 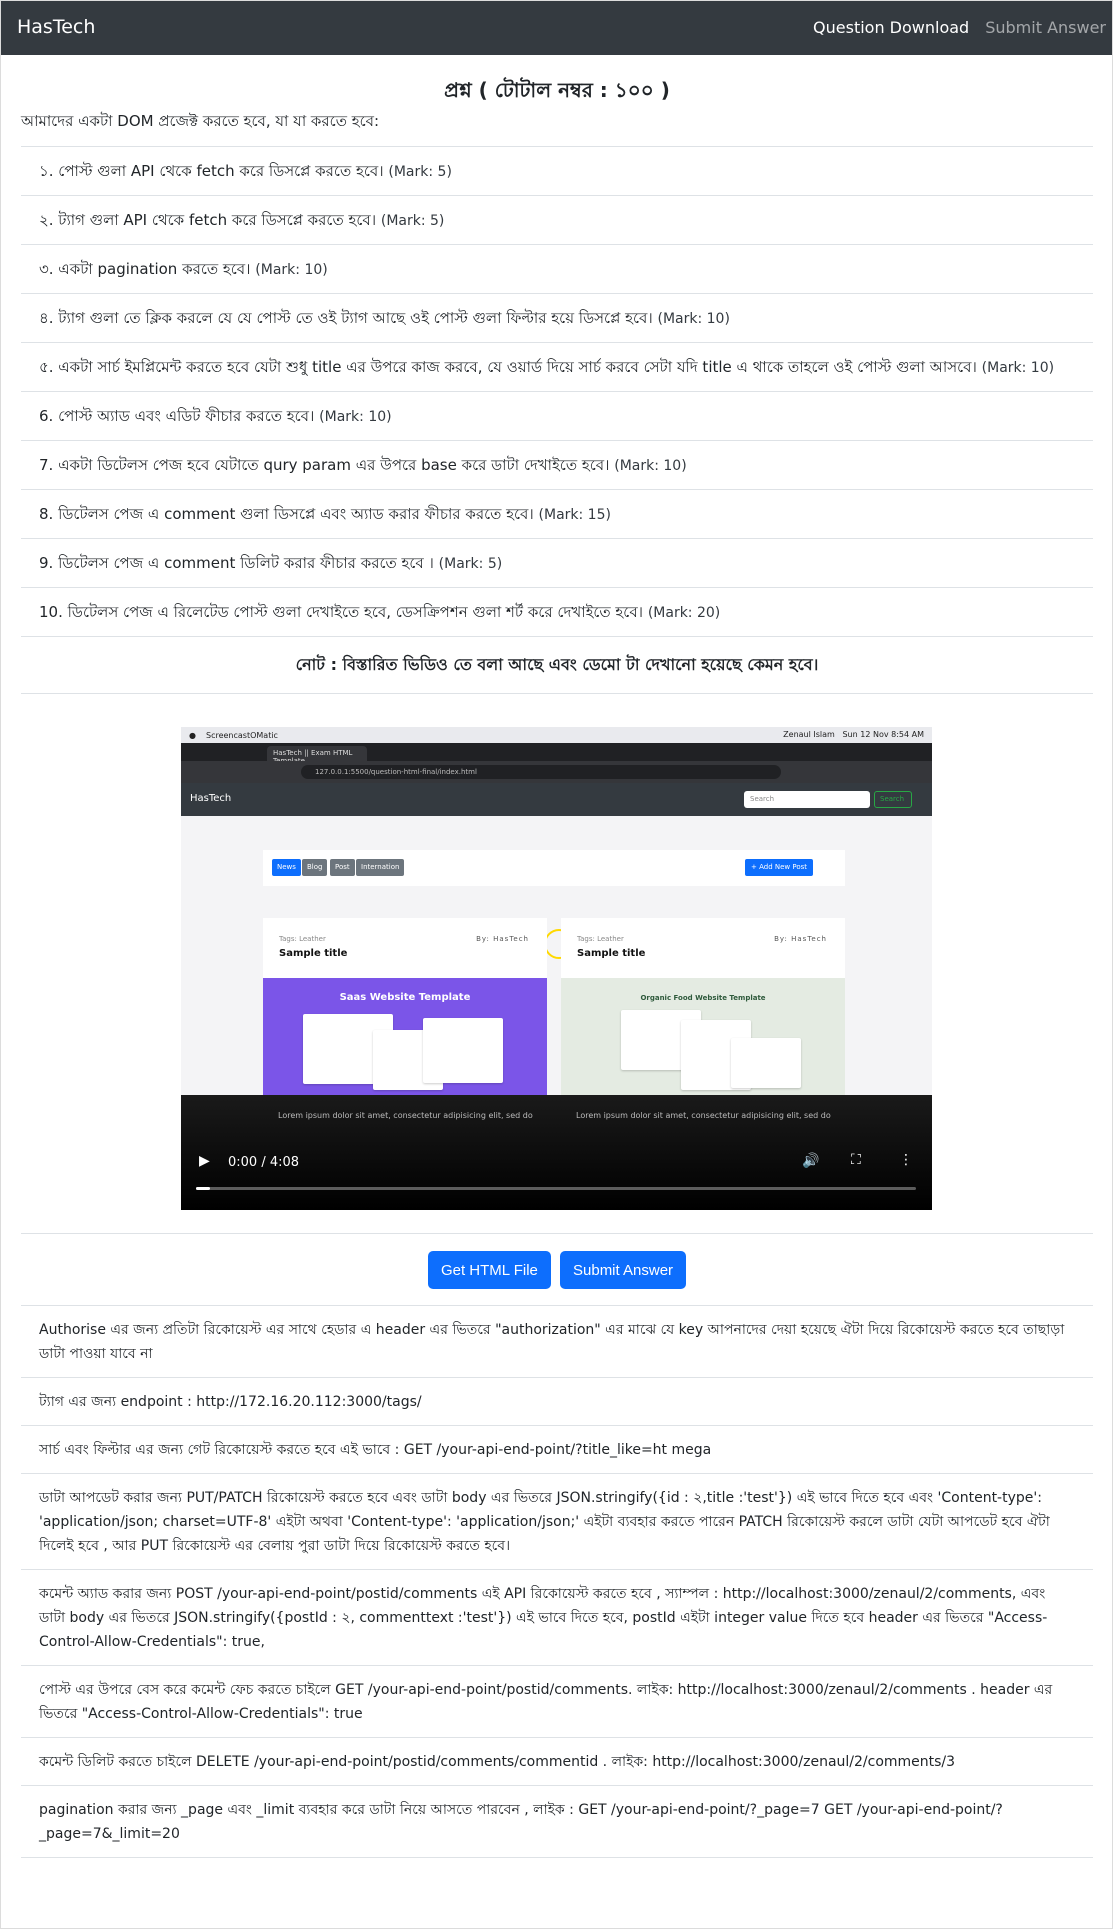 I want to click on nav-submit-answer: Submit Answer, so click(x=1045, y=27).